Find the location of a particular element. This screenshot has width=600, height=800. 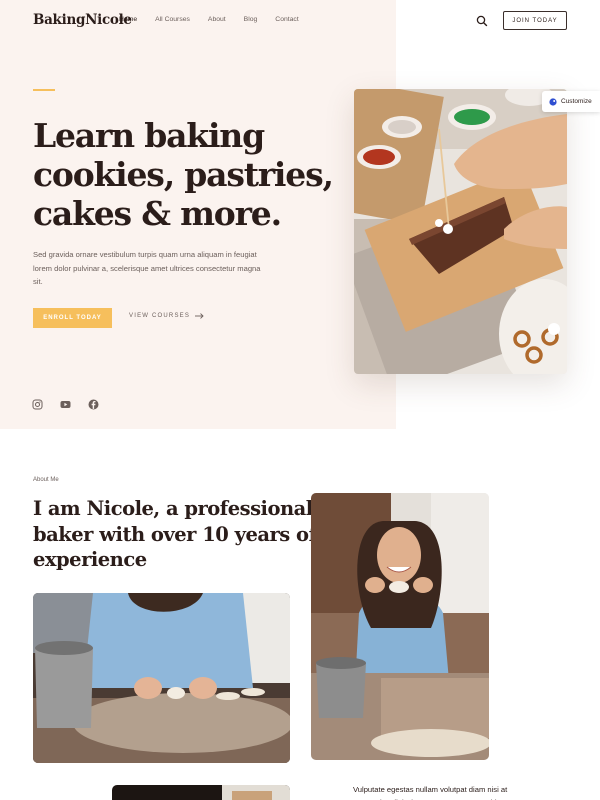

view-courses-label: VIEW COURSES is located at coordinates (160, 316).